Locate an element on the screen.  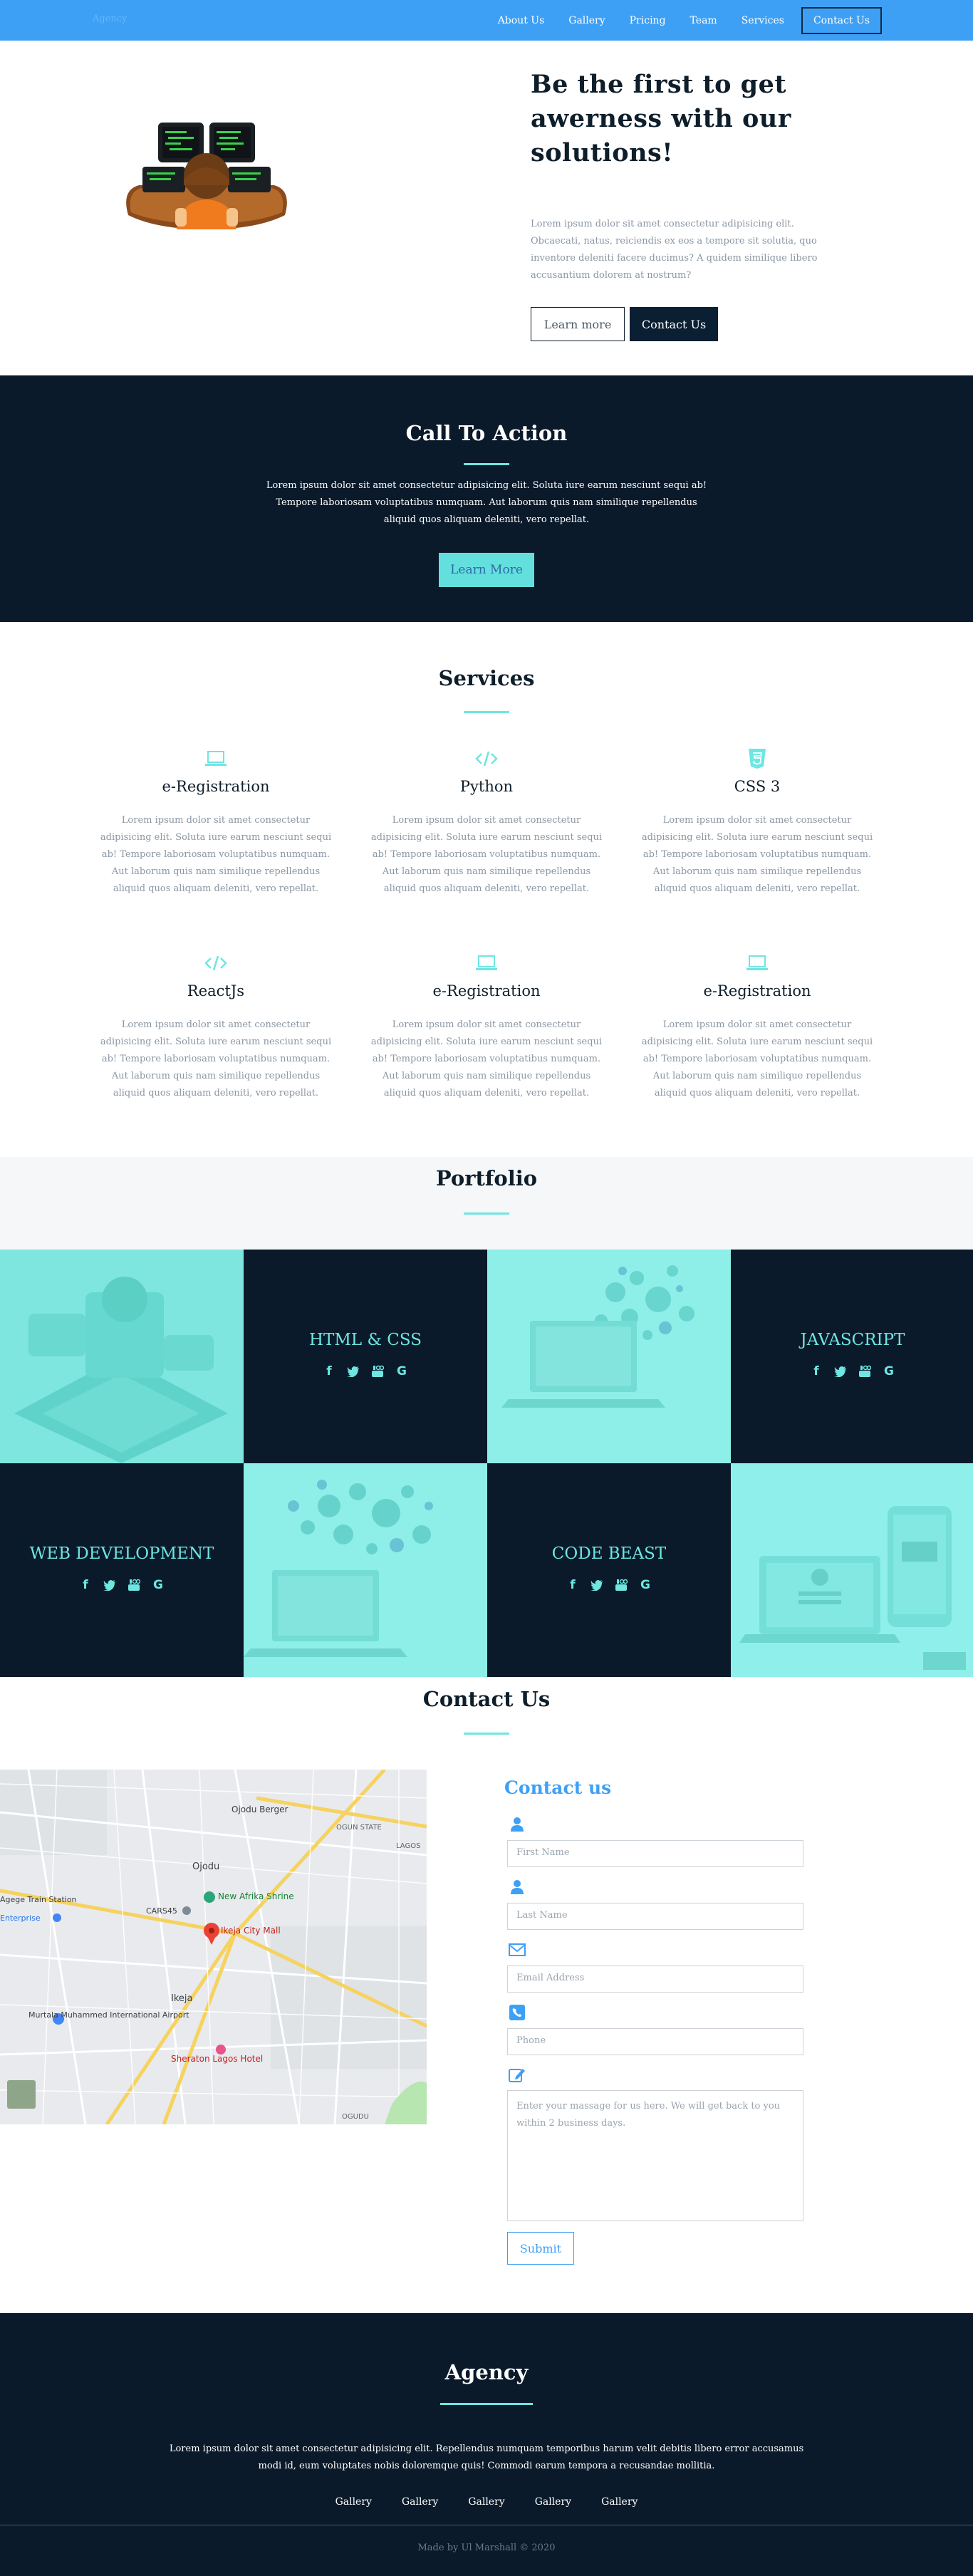
services-title: Services is located at coordinates (486, 678).